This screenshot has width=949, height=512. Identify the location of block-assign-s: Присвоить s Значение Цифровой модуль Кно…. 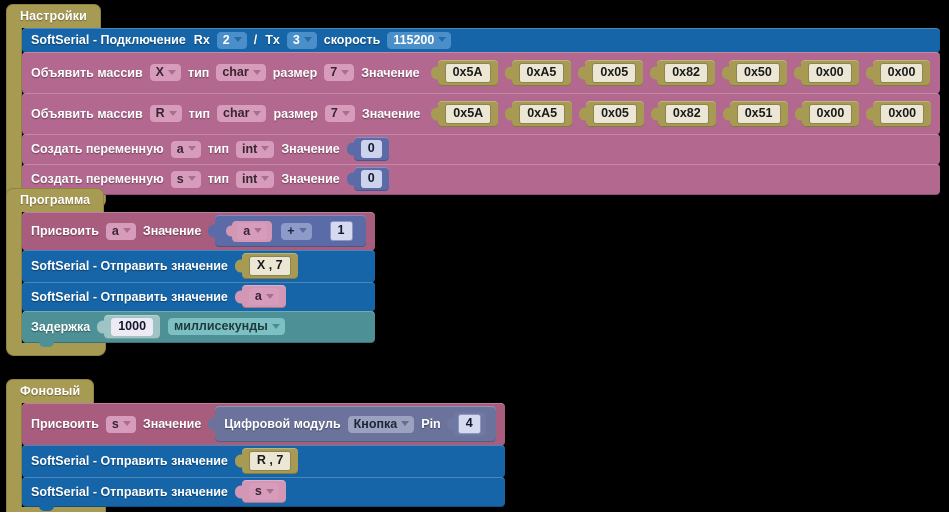
(263, 426).